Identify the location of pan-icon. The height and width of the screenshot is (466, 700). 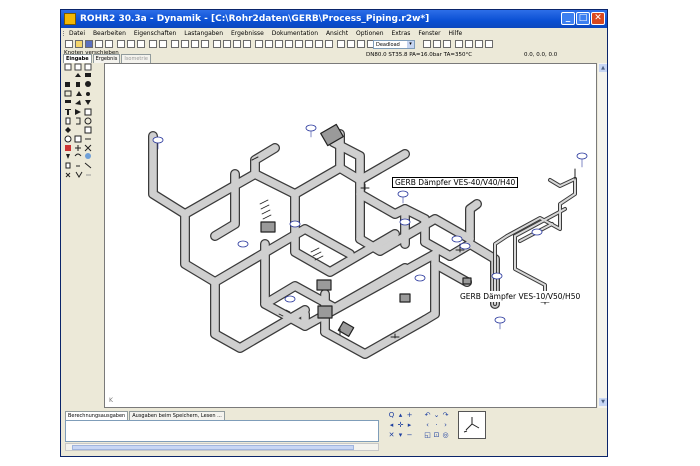
(227, 44).